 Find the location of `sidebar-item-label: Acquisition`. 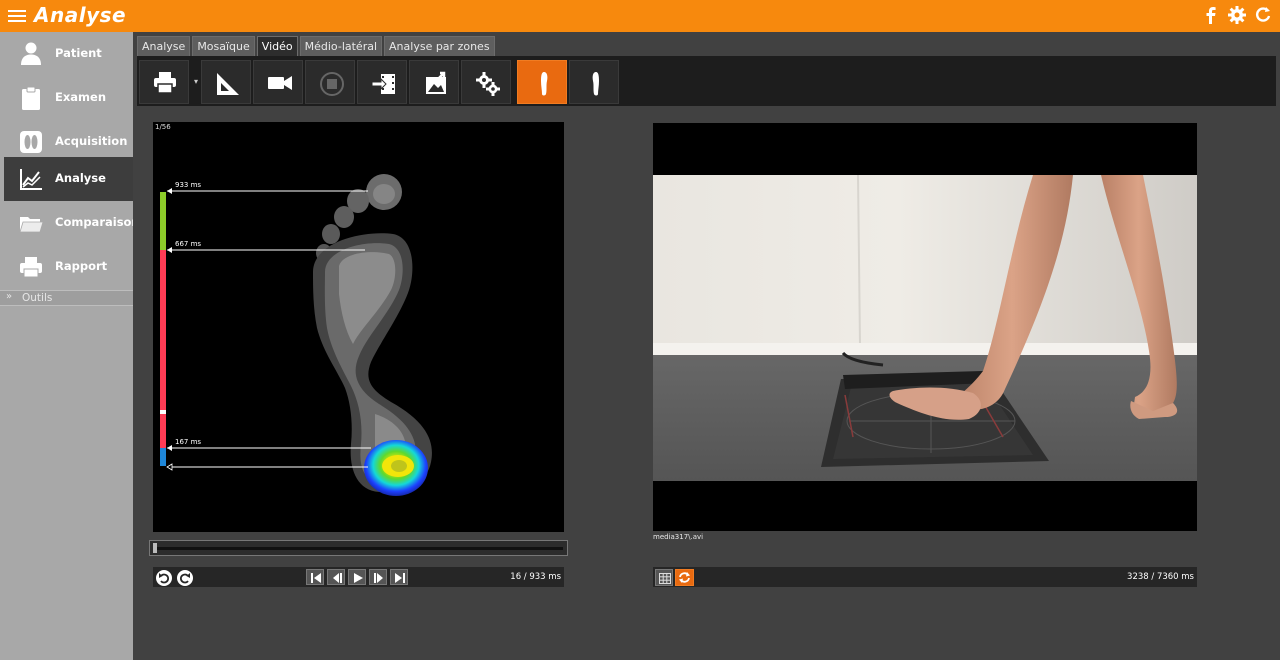

sidebar-item-label: Acquisition is located at coordinates (91, 141).